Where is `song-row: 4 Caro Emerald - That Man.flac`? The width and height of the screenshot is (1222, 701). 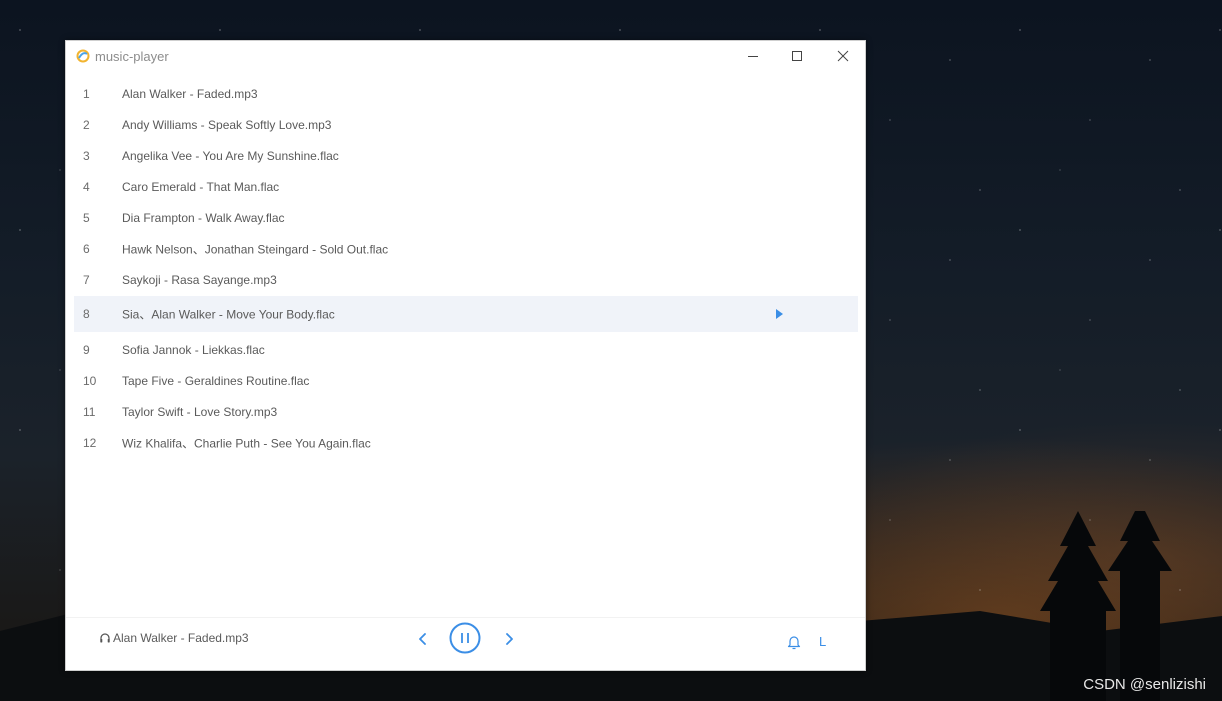
song-row: 4 Caro Emerald - That Man.flac is located at coordinates (466, 186).